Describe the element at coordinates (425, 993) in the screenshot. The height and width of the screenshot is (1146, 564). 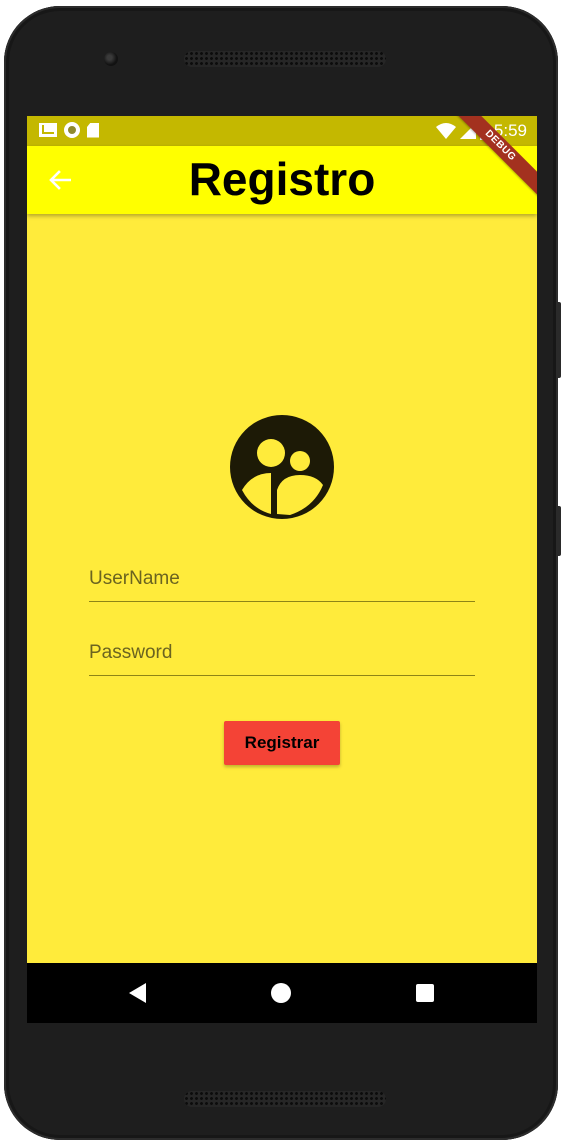
I see `nav-recents-icon` at that location.